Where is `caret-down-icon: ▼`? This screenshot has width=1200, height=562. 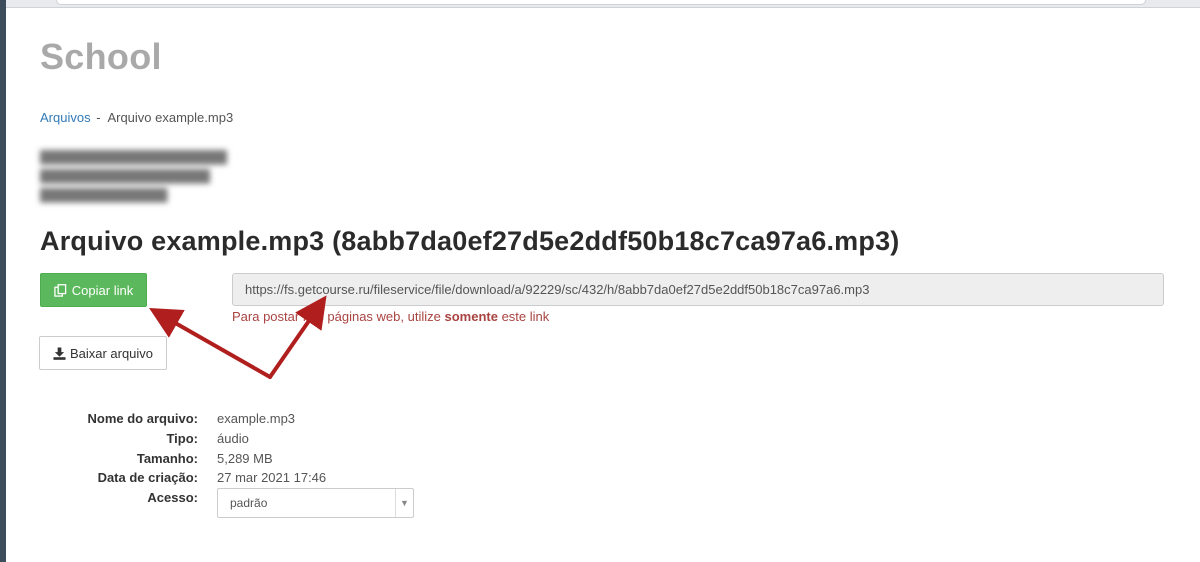 caret-down-icon: ▼ is located at coordinates (404, 503).